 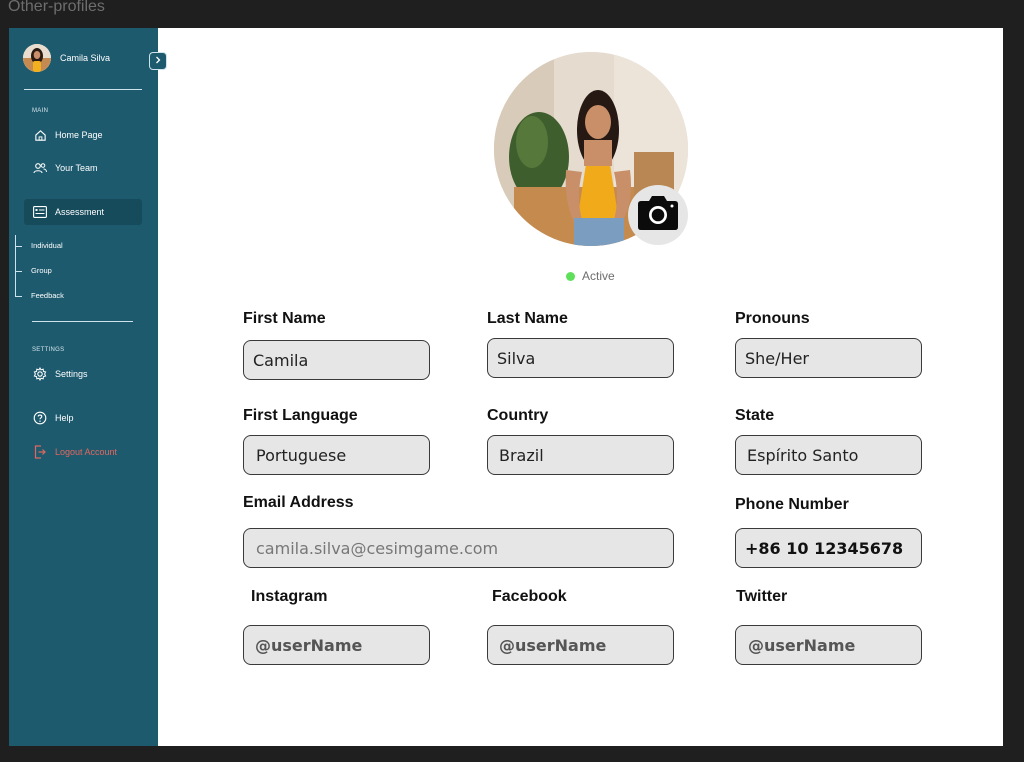 What do you see at coordinates (762, 596) in the screenshot?
I see `twitter-label: Twitter` at bounding box center [762, 596].